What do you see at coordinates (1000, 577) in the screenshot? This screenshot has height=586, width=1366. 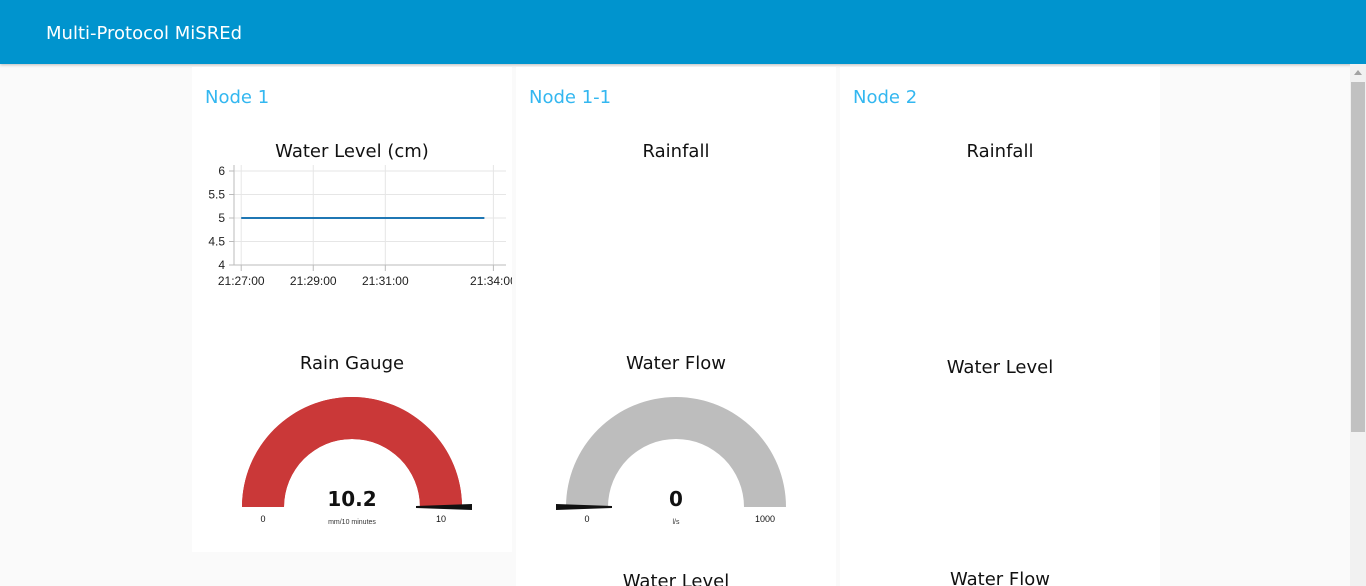 I see `node-2-water-flow-title: Water Flow` at bounding box center [1000, 577].